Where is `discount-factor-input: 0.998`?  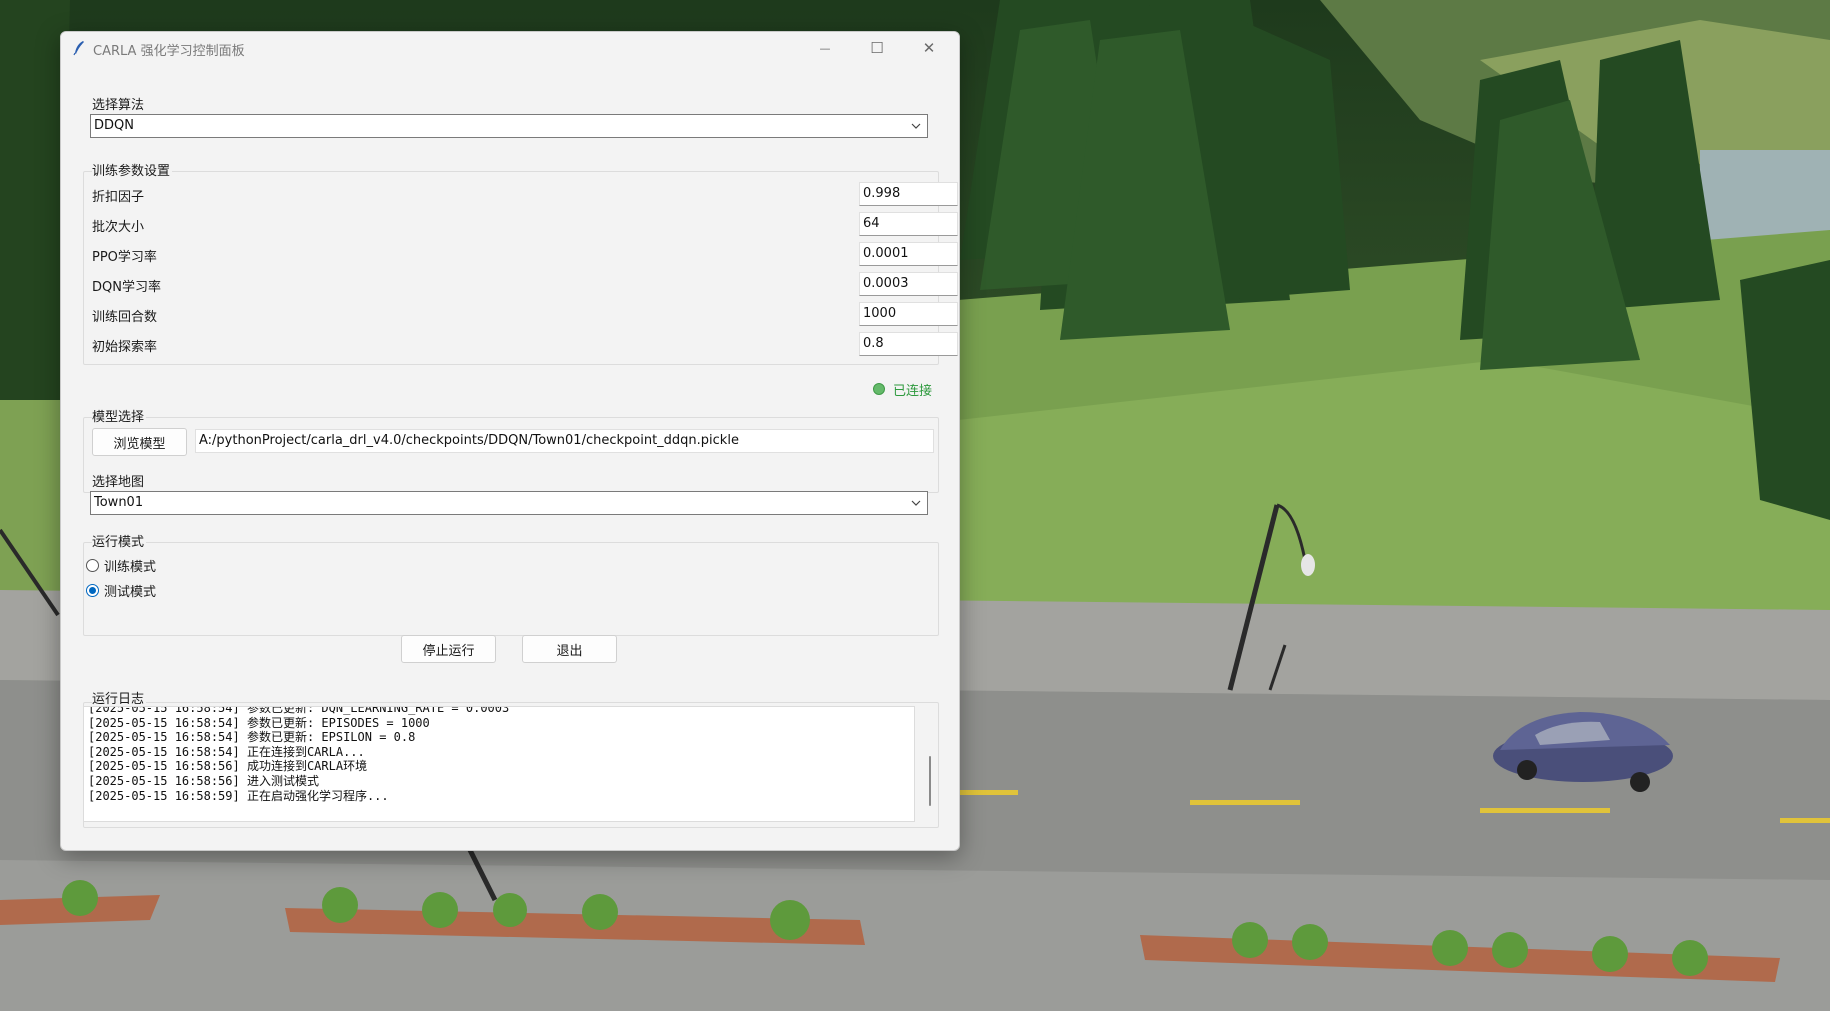 discount-factor-input: 0.998 is located at coordinates (908, 194).